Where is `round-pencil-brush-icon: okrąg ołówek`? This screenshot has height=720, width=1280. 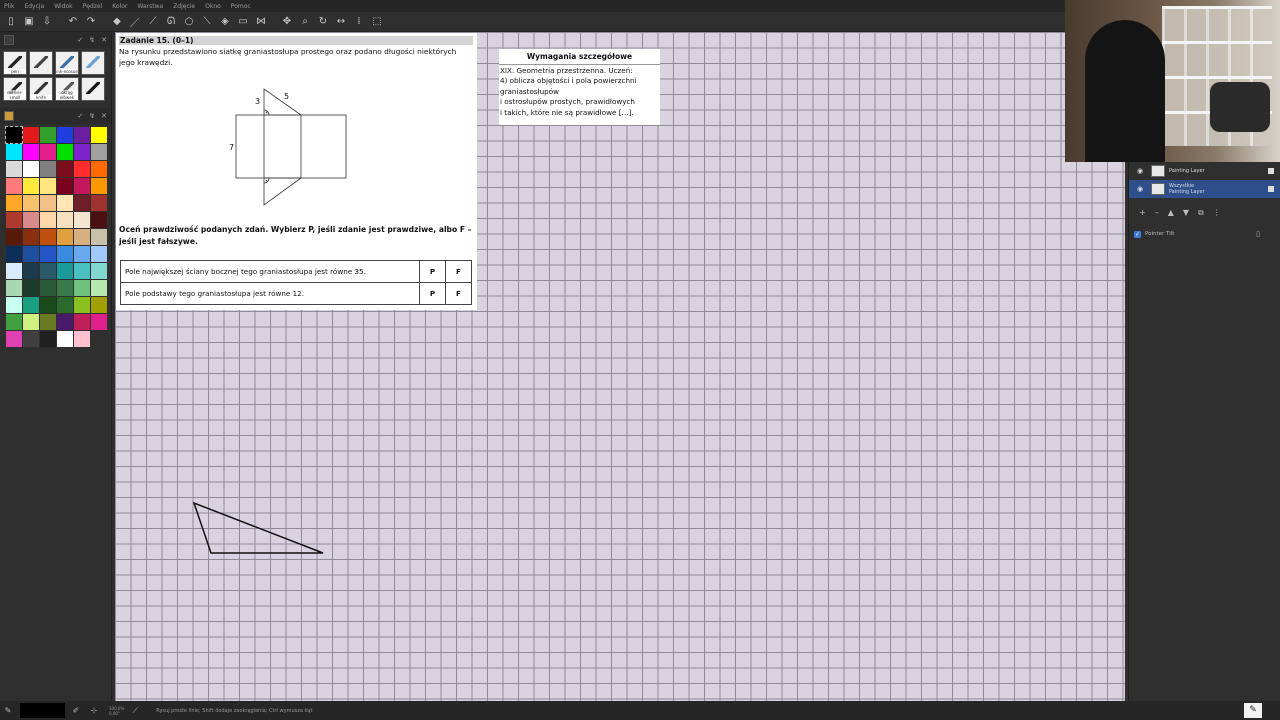
round-pencil-brush-icon: okrąg ołówek is located at coordinates (67, 89).